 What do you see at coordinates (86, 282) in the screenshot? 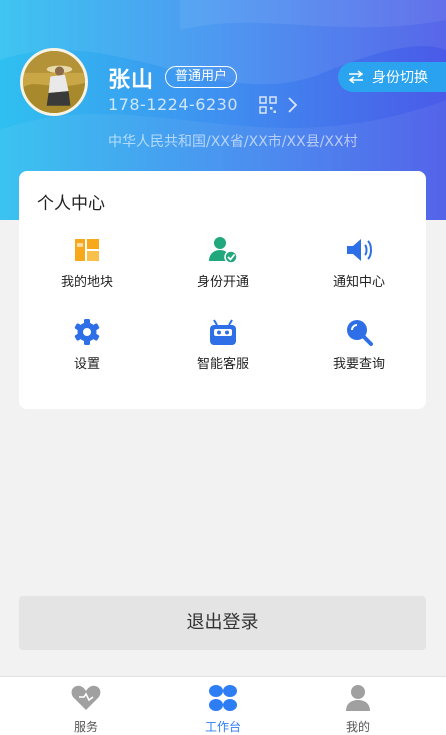
I see `grid-item-label: 我的地块` at bounding box center [86, 282].